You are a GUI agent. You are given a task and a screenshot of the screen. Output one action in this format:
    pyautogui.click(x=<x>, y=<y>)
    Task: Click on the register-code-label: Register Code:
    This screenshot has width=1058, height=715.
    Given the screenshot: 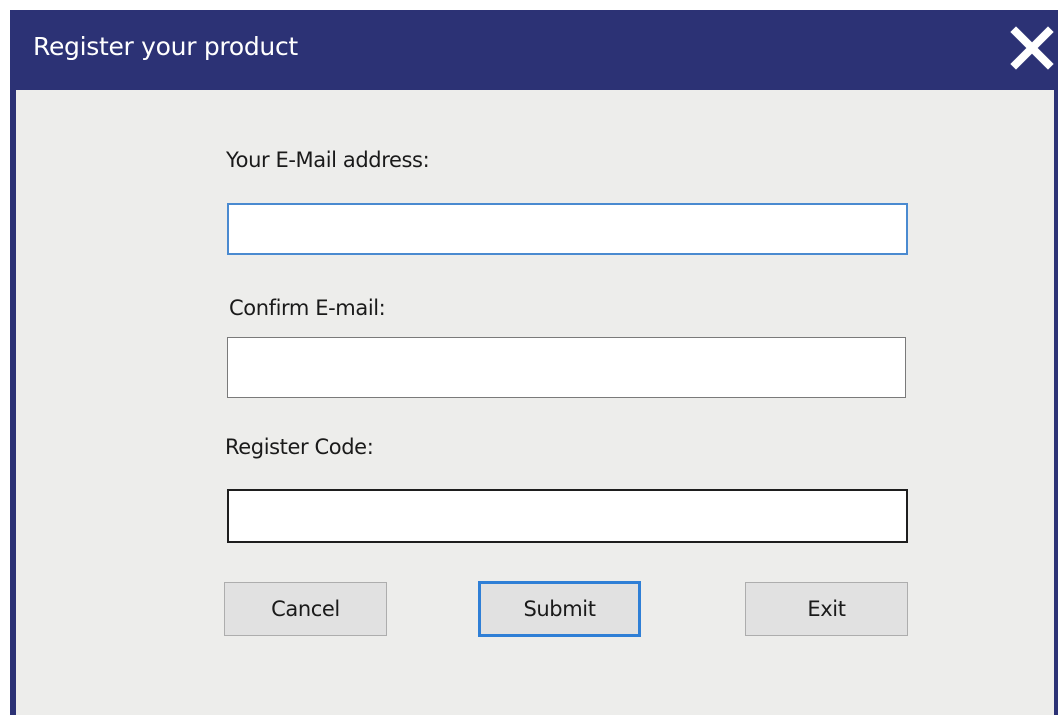 What is the action you would take?
    pyautogui.click(x=299, y=447)
    